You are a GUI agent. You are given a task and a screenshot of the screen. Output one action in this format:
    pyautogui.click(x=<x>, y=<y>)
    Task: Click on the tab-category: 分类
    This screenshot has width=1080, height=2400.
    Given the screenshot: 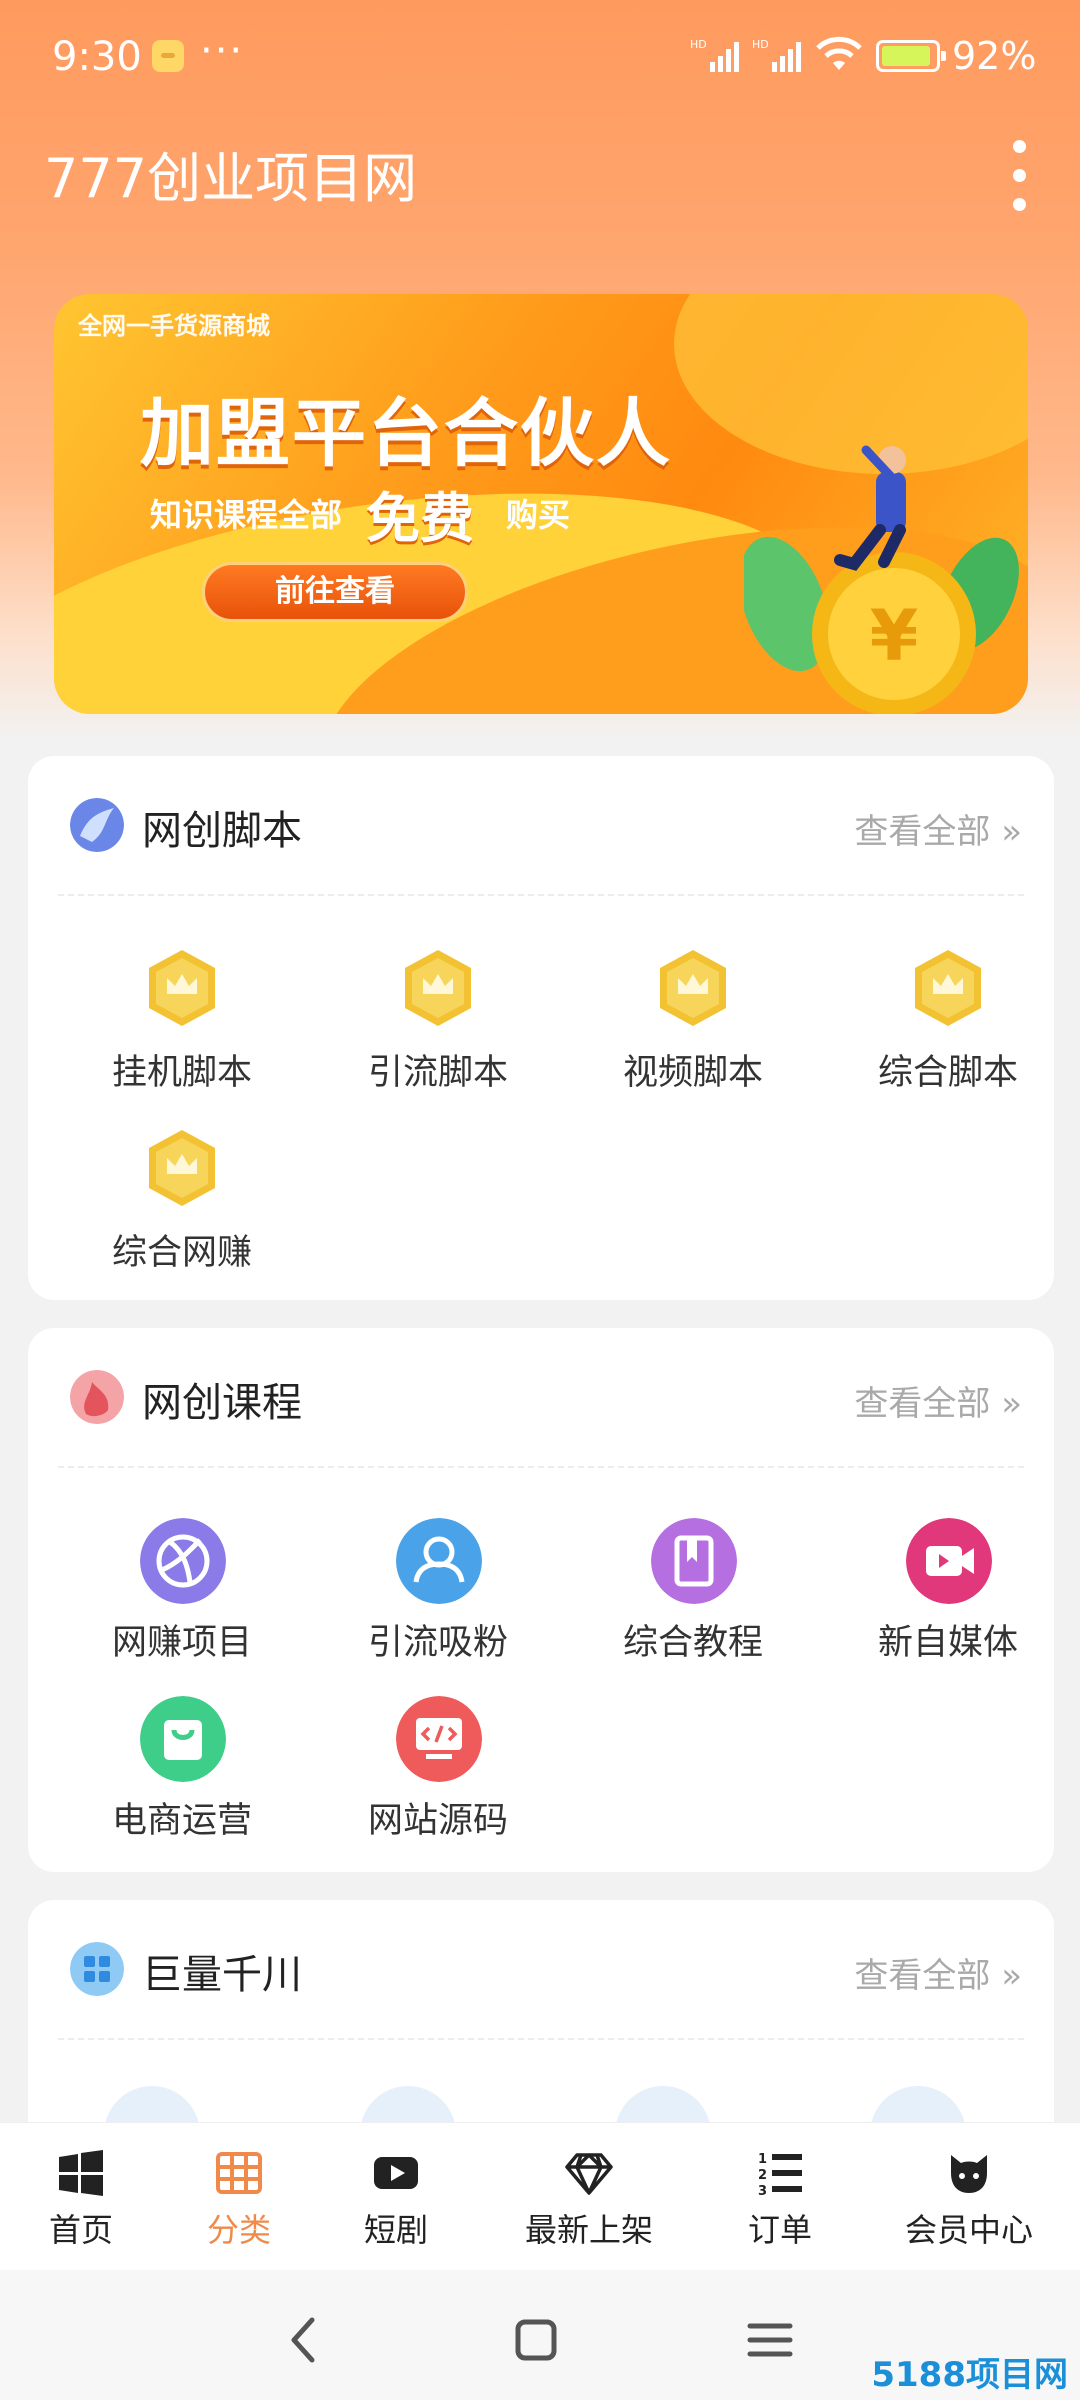 What is the action you would take?
    pyautogui.click(x=239, y=2197)
    